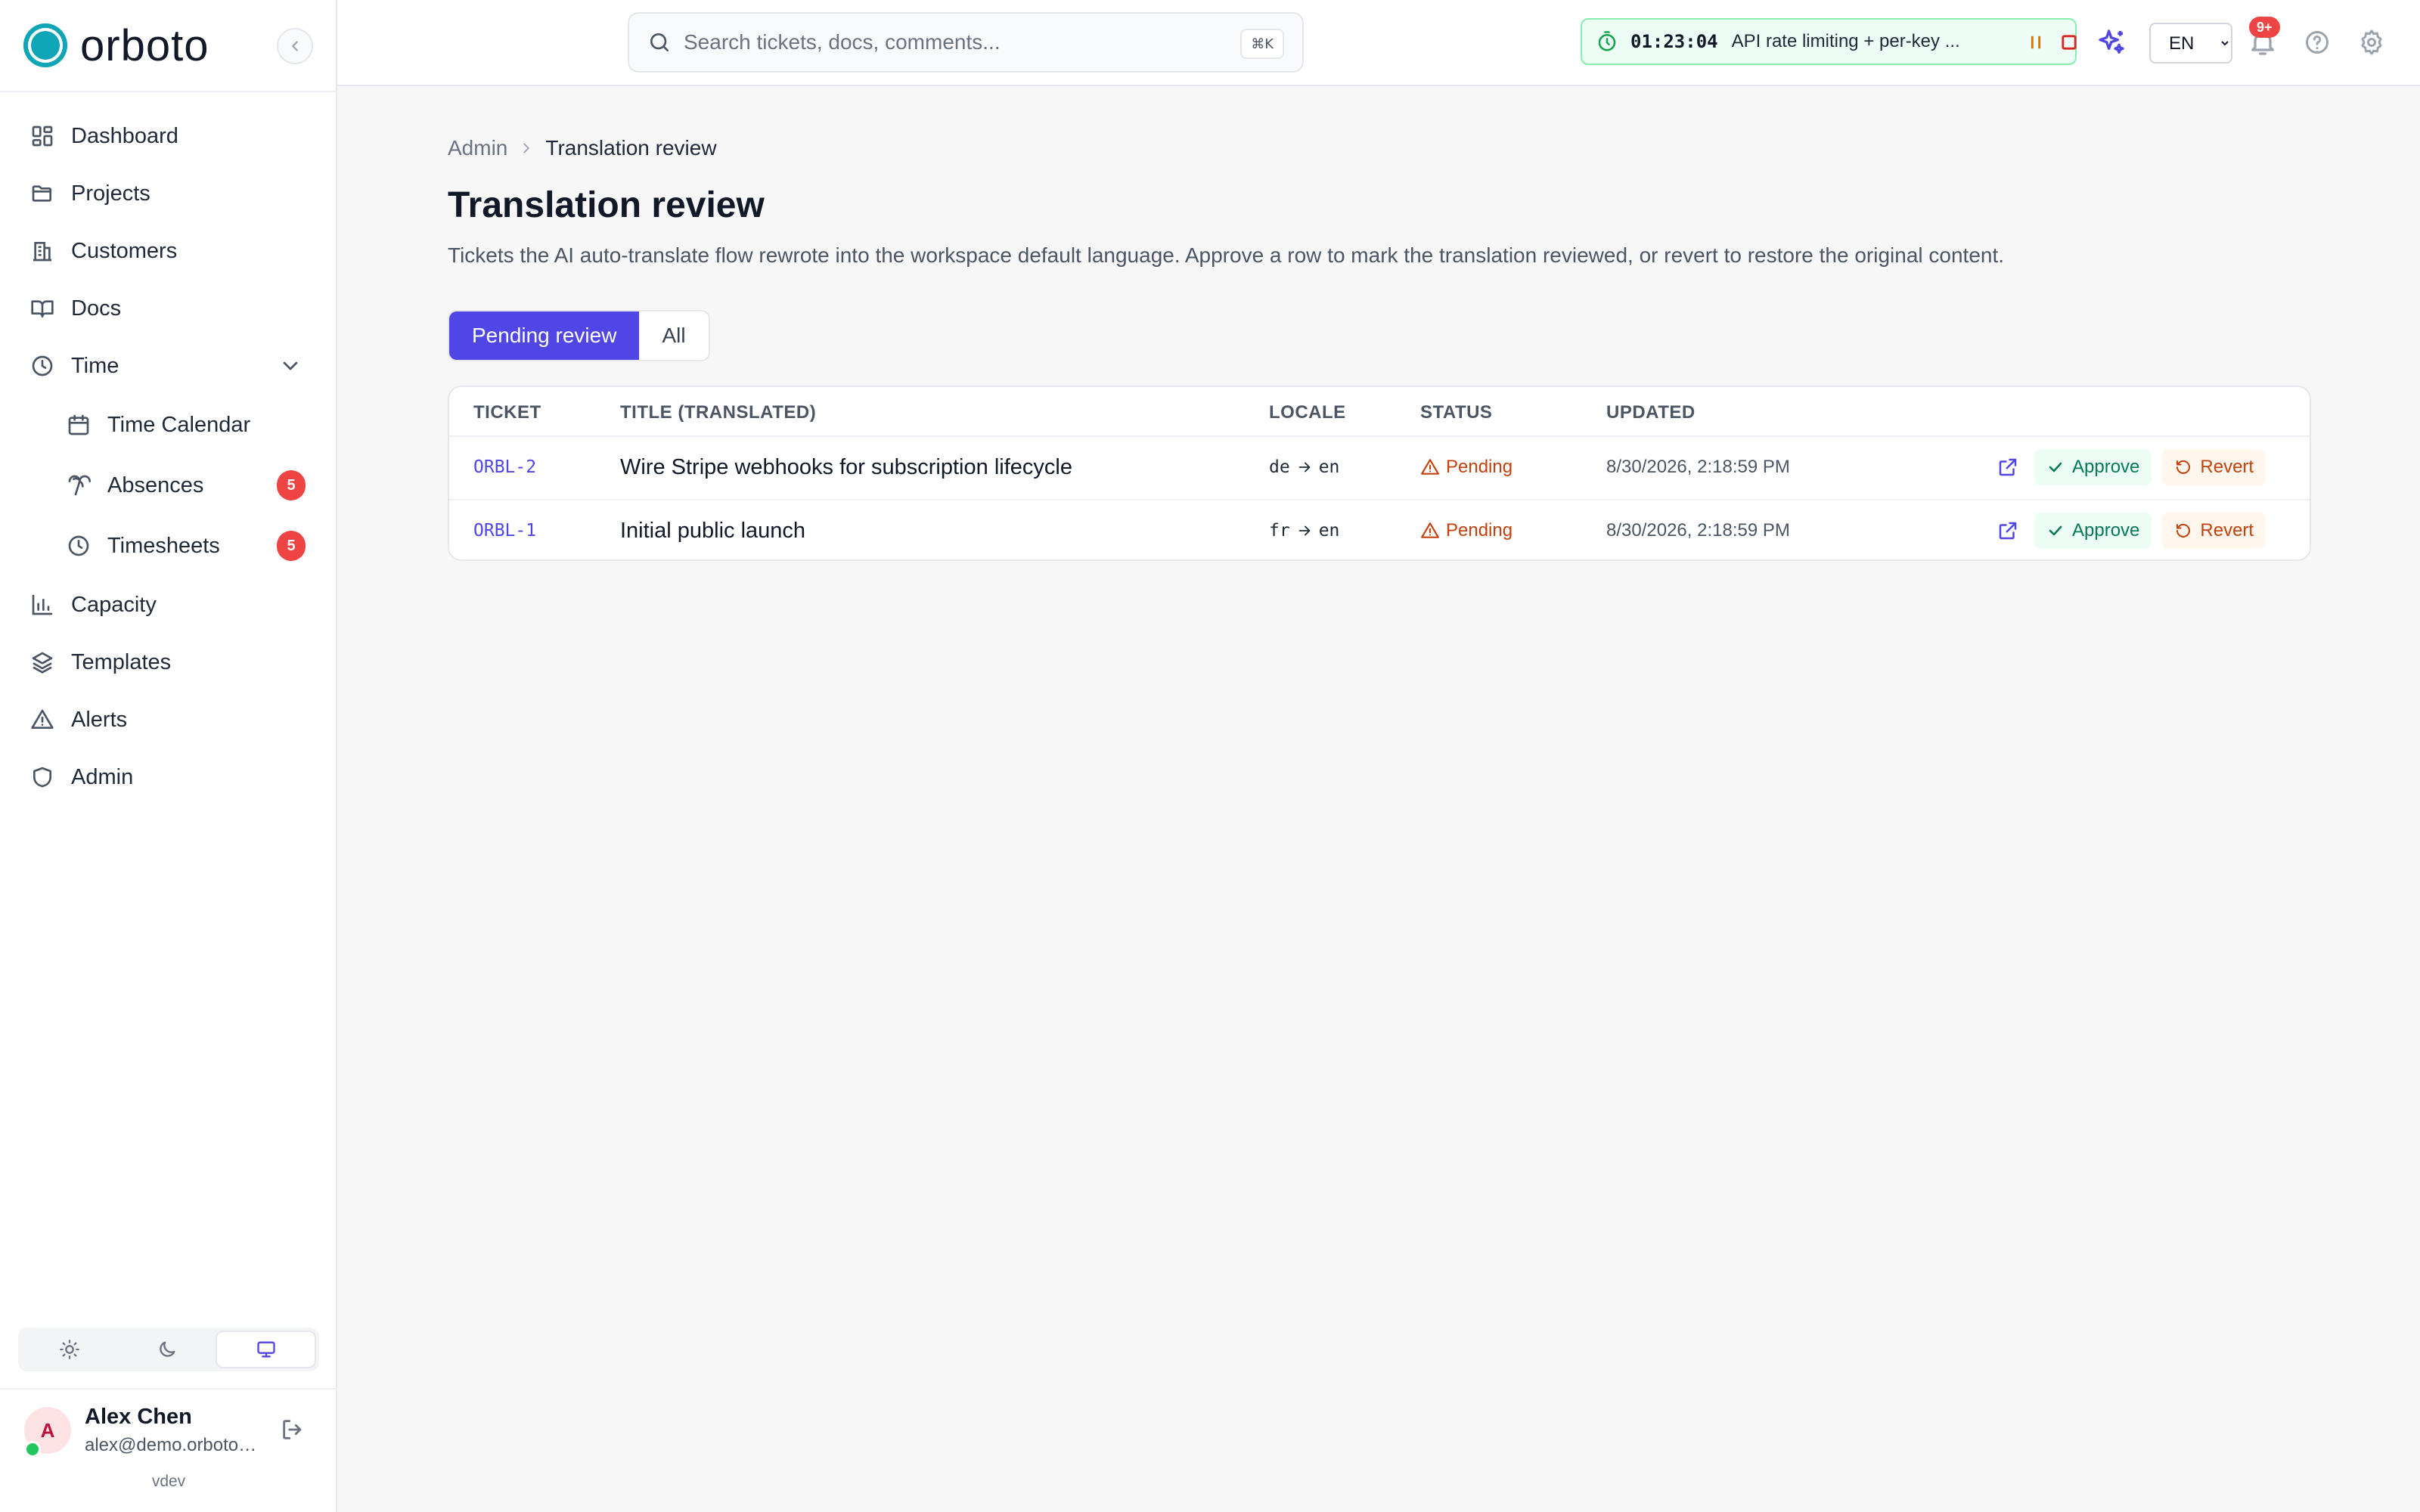  I want to click on monitor-icon, so click(266, 1350).